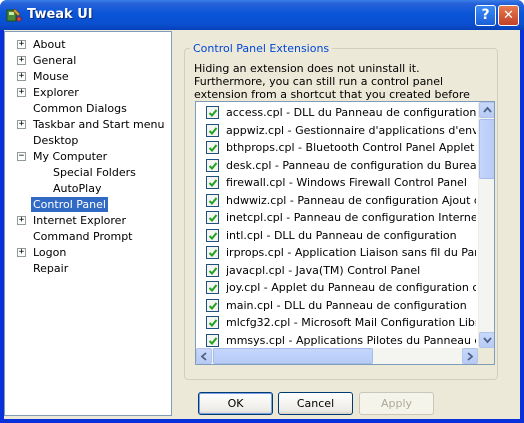  I want to click on tree-item: Repair, so click(88, 269).